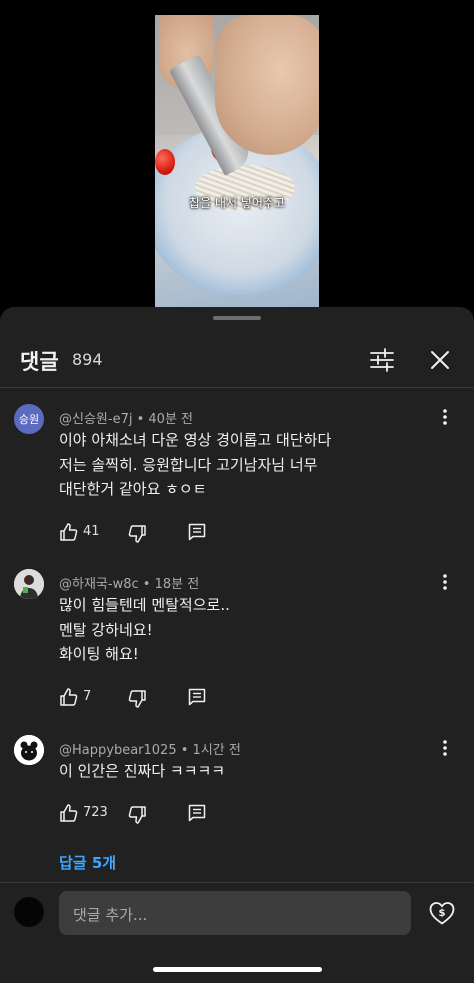  I want to click on drag-handle, so click(237, 318).